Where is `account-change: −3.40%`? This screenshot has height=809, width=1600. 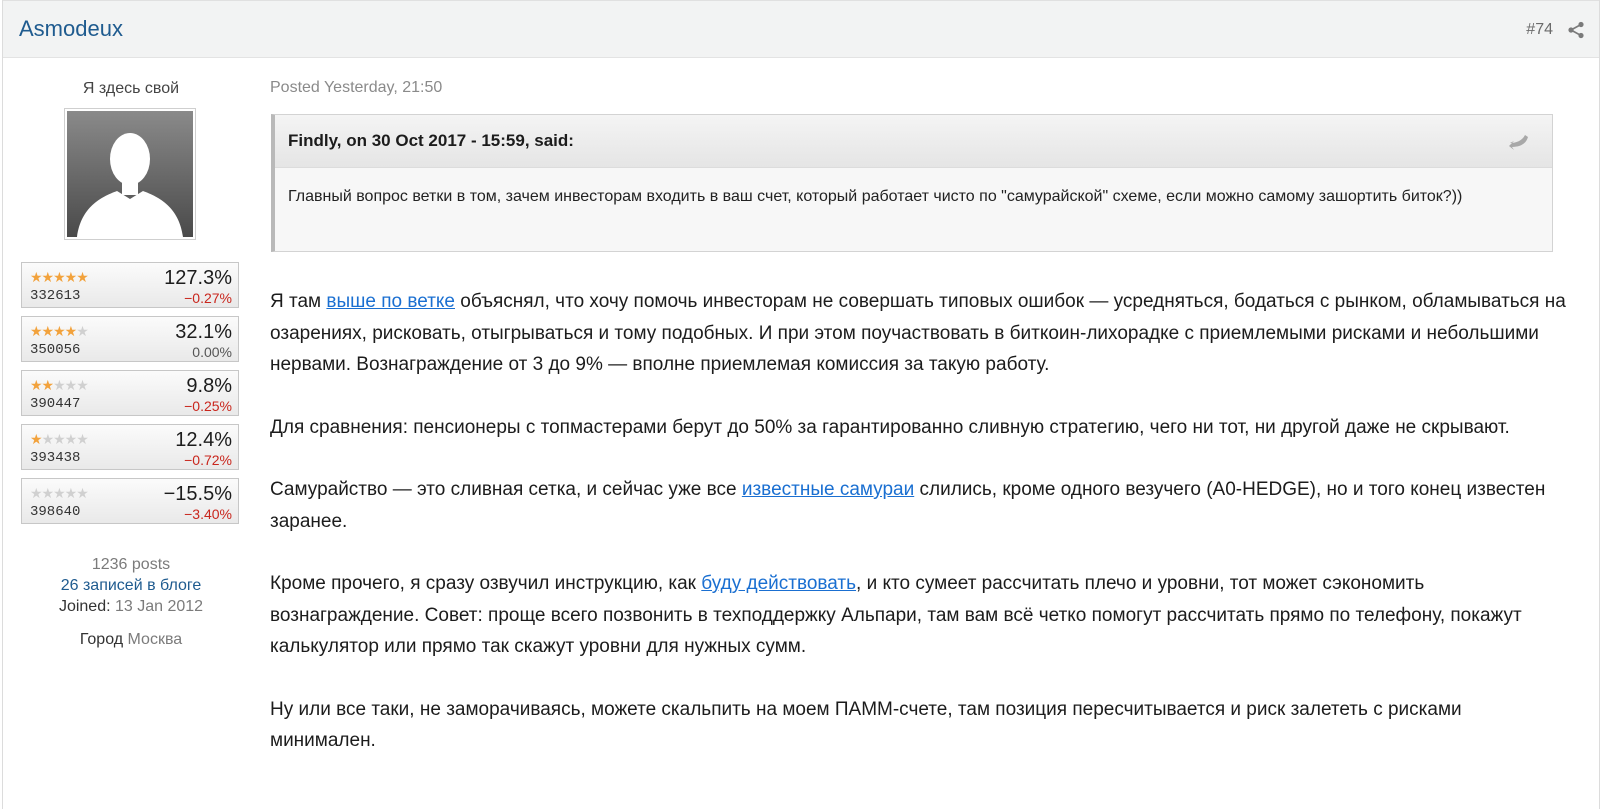
account-change: −3.40% is located at coordinates (208, 514).